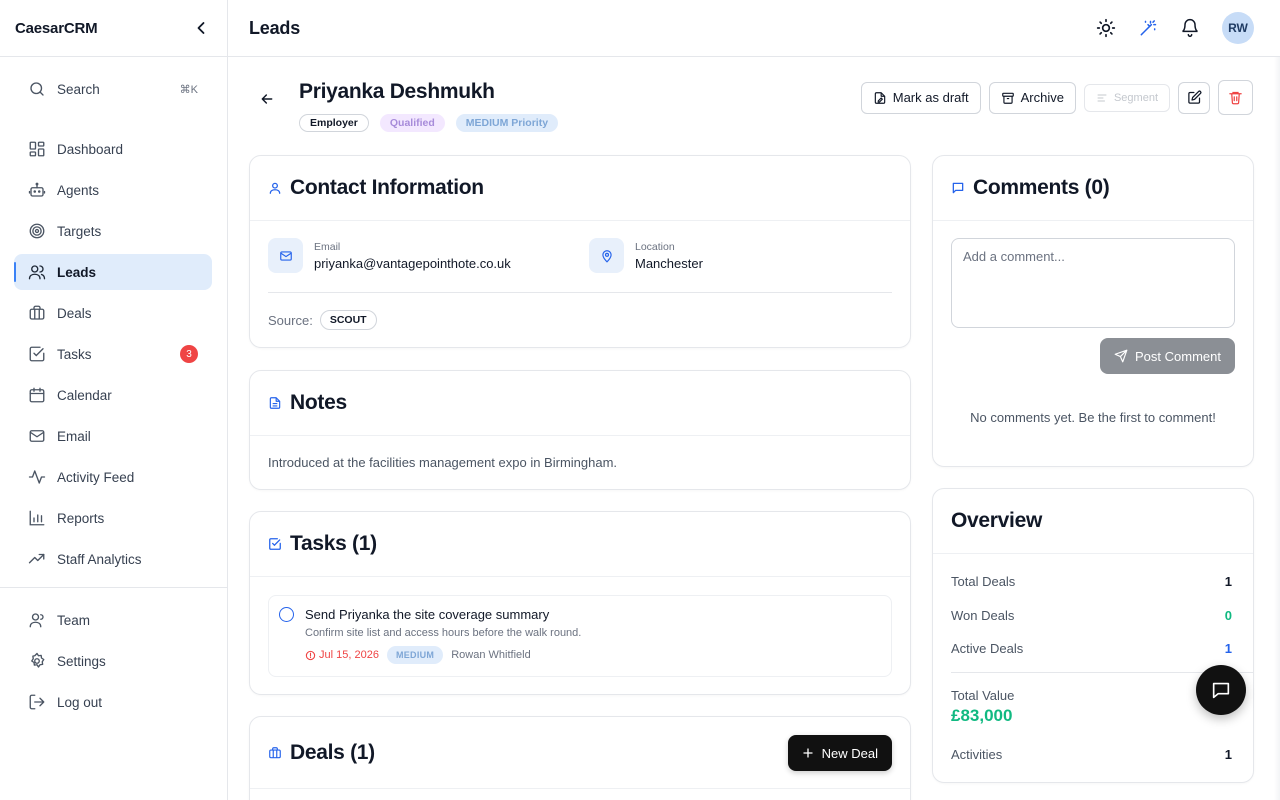  I want to click on edit-icon, so click(1194, 97).